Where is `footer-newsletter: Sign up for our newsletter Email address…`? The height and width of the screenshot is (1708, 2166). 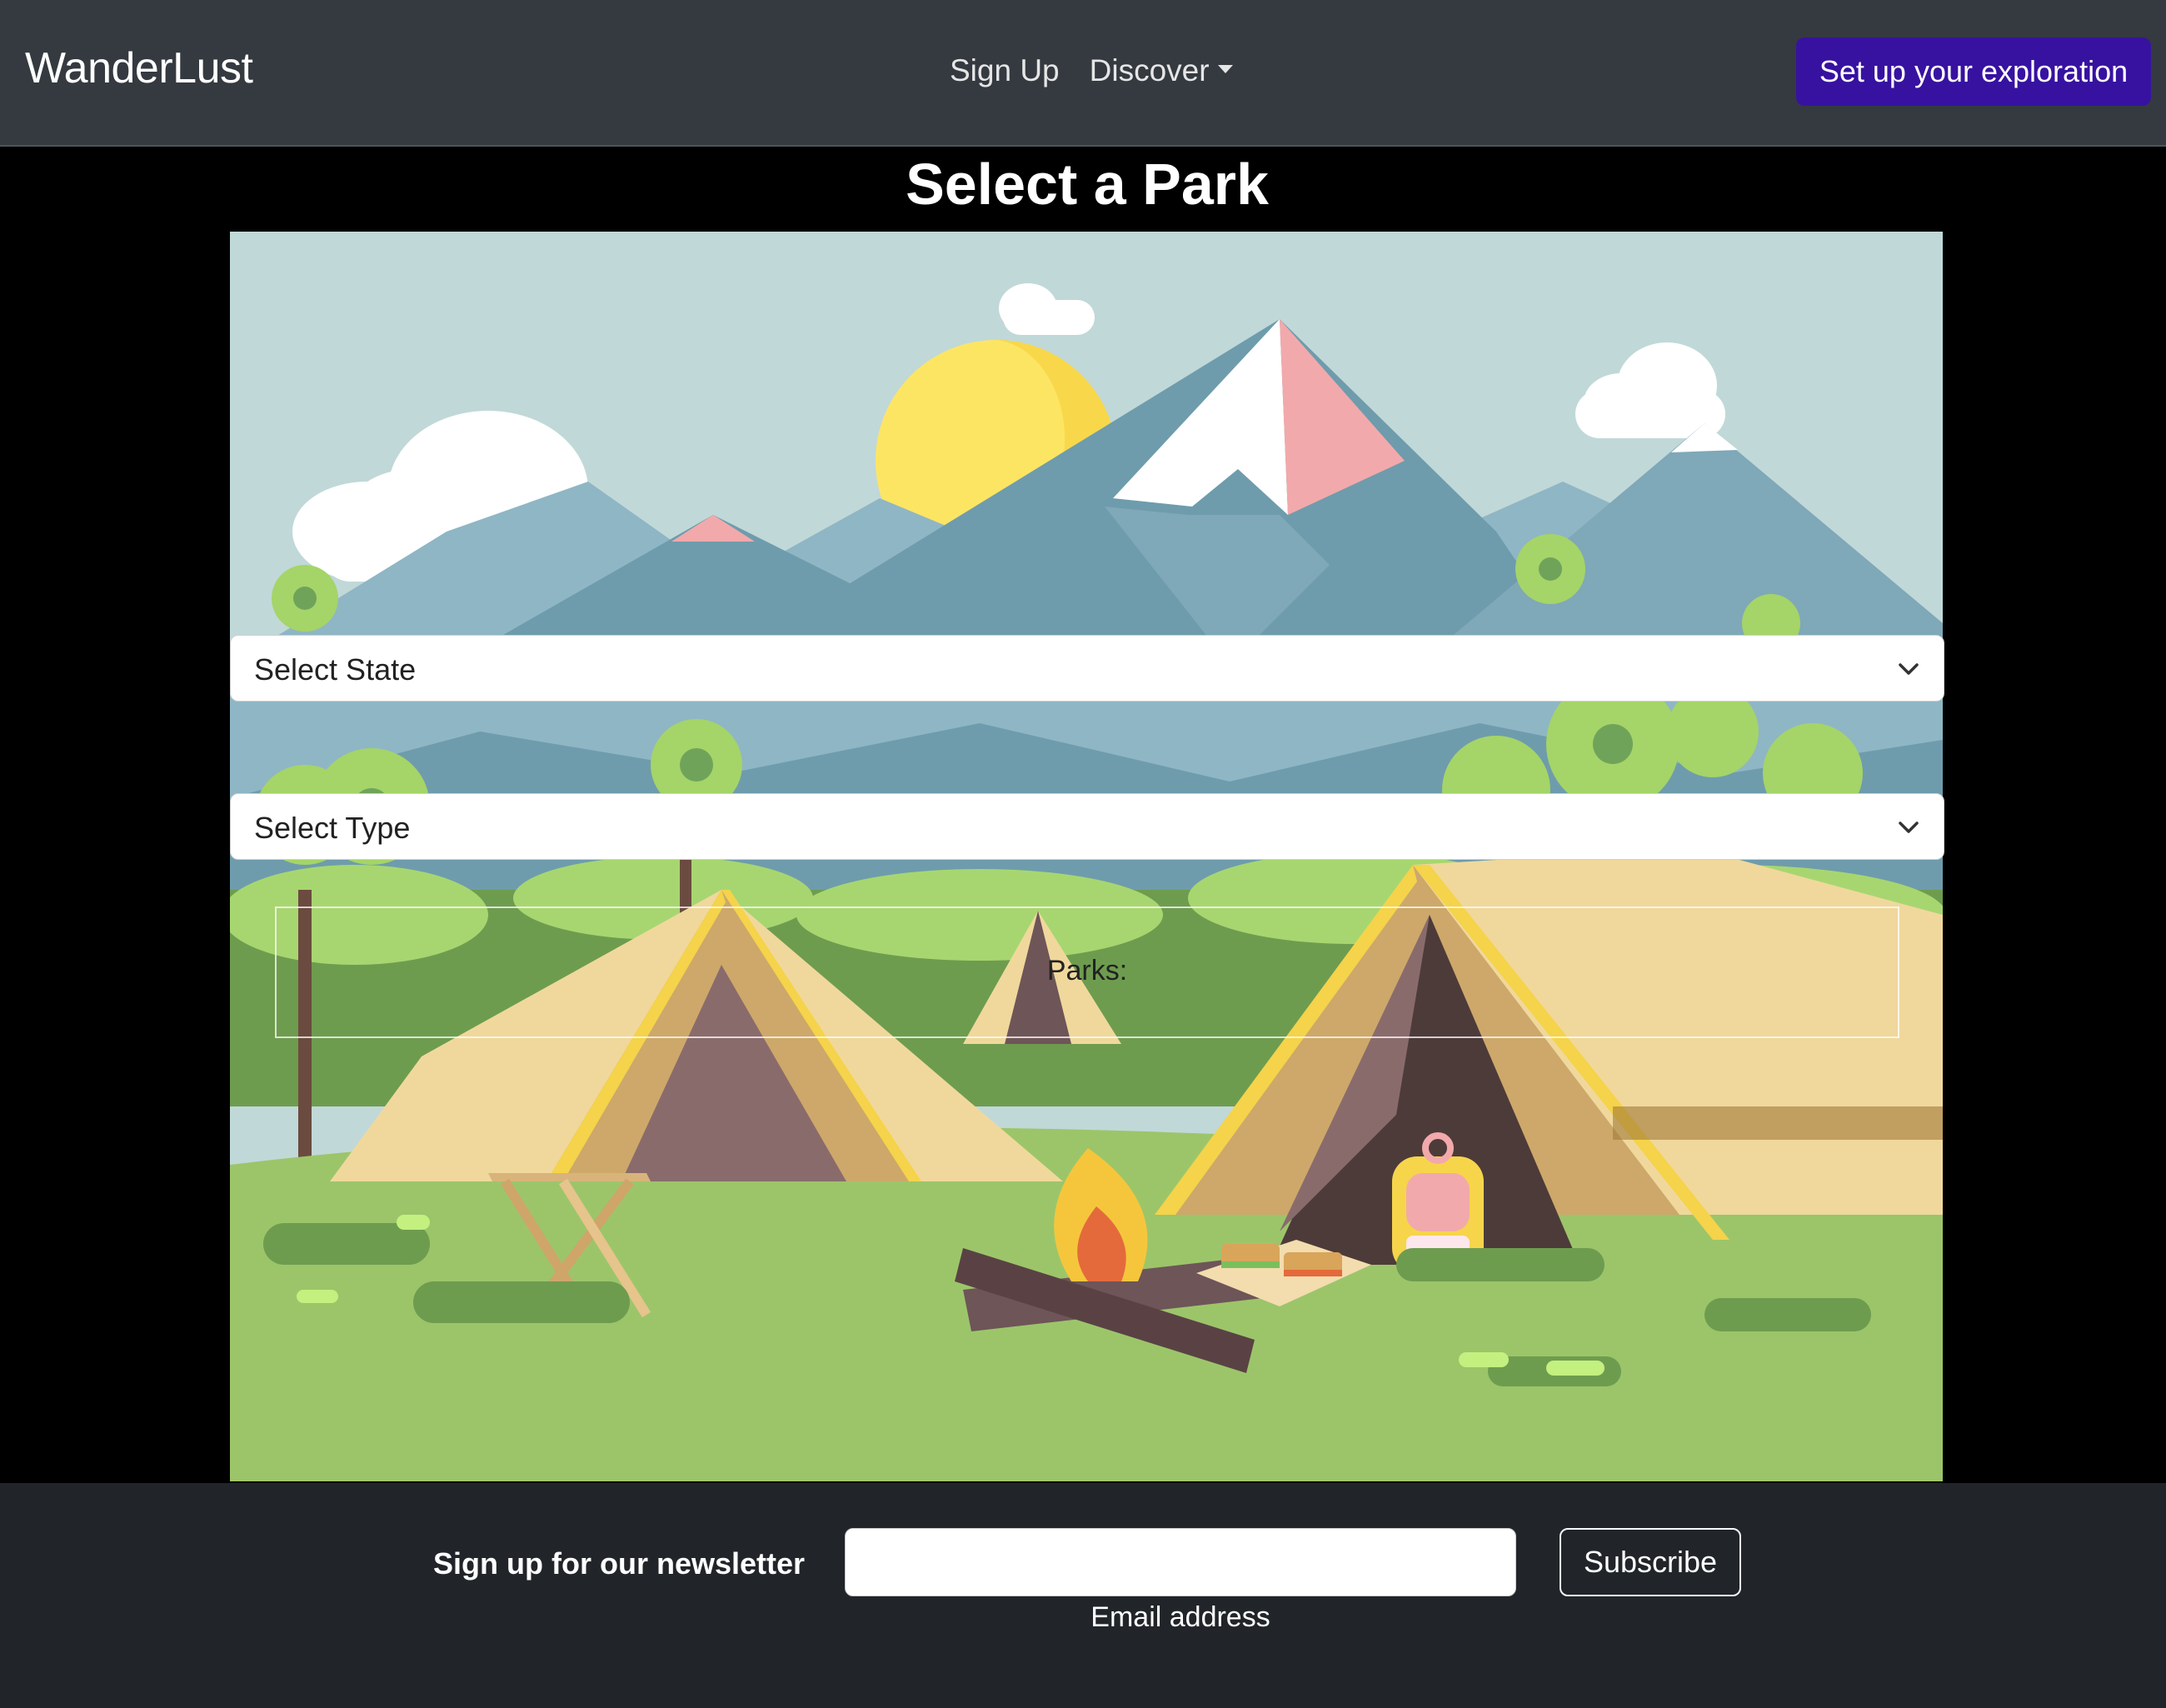
footer-newsletter: Sign up for our newsletter Email address… is located at coordinates (1083, 1595).